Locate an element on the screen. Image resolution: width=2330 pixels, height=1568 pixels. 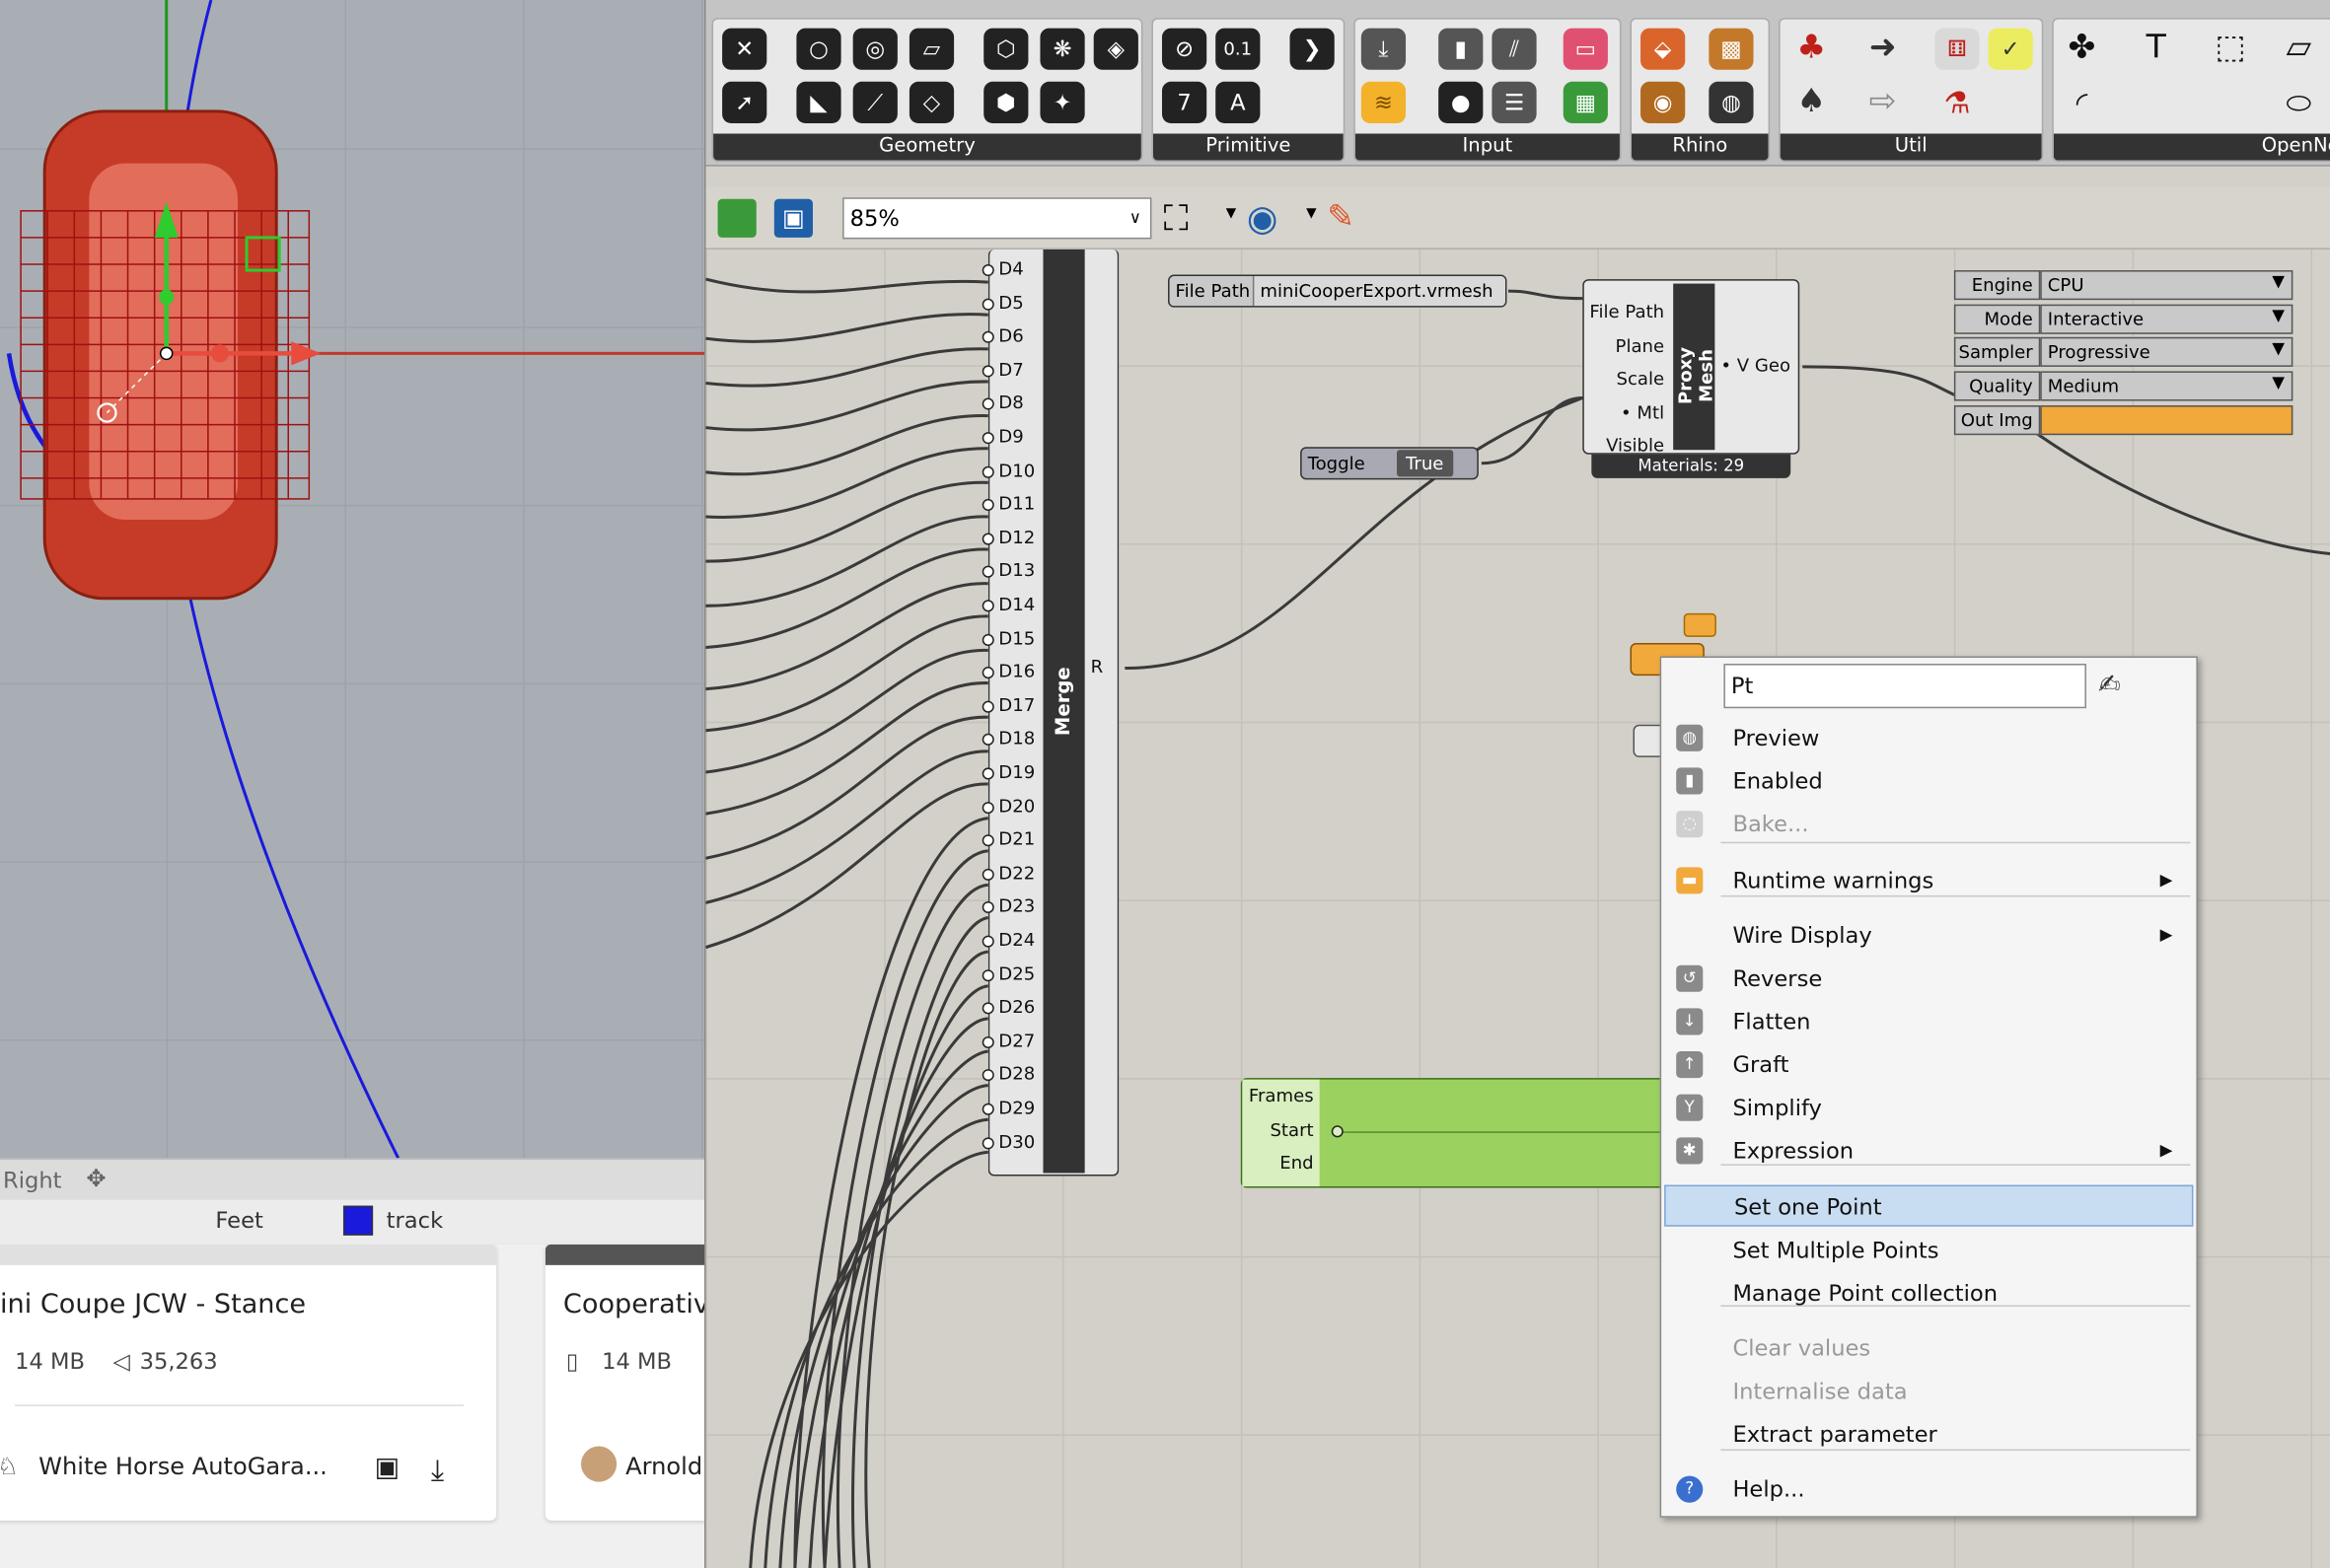
merge-input-d28: D28 is located at coordinates (1017, 1074).